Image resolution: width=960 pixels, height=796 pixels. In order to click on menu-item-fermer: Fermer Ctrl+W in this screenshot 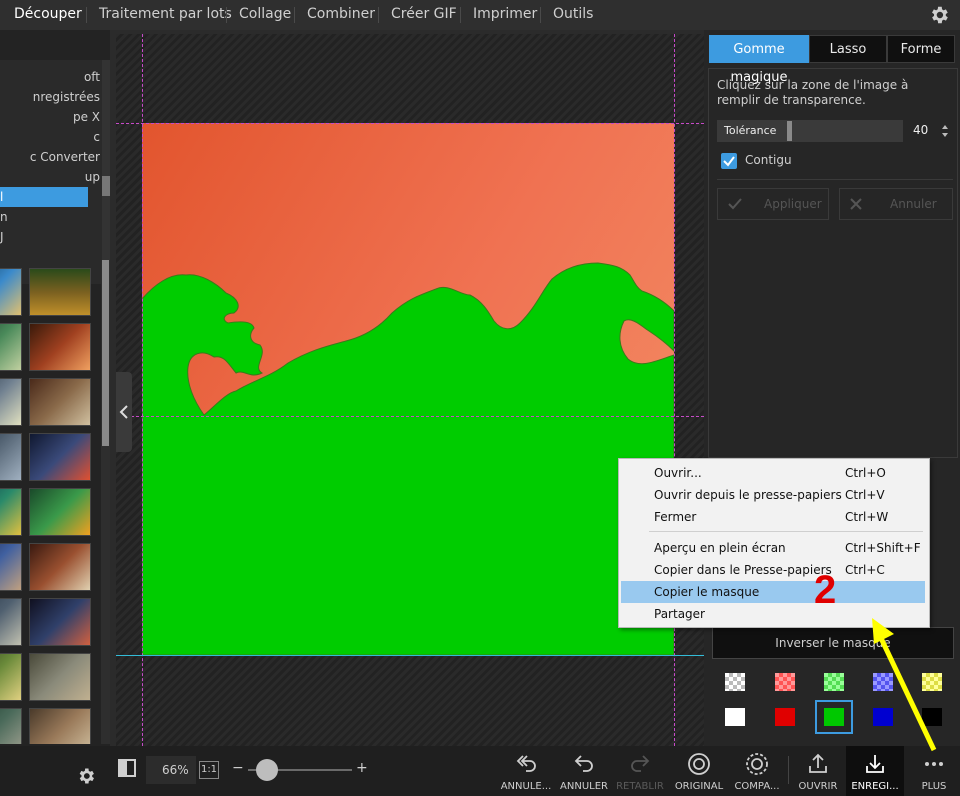, I will do `click(773, 517)`.